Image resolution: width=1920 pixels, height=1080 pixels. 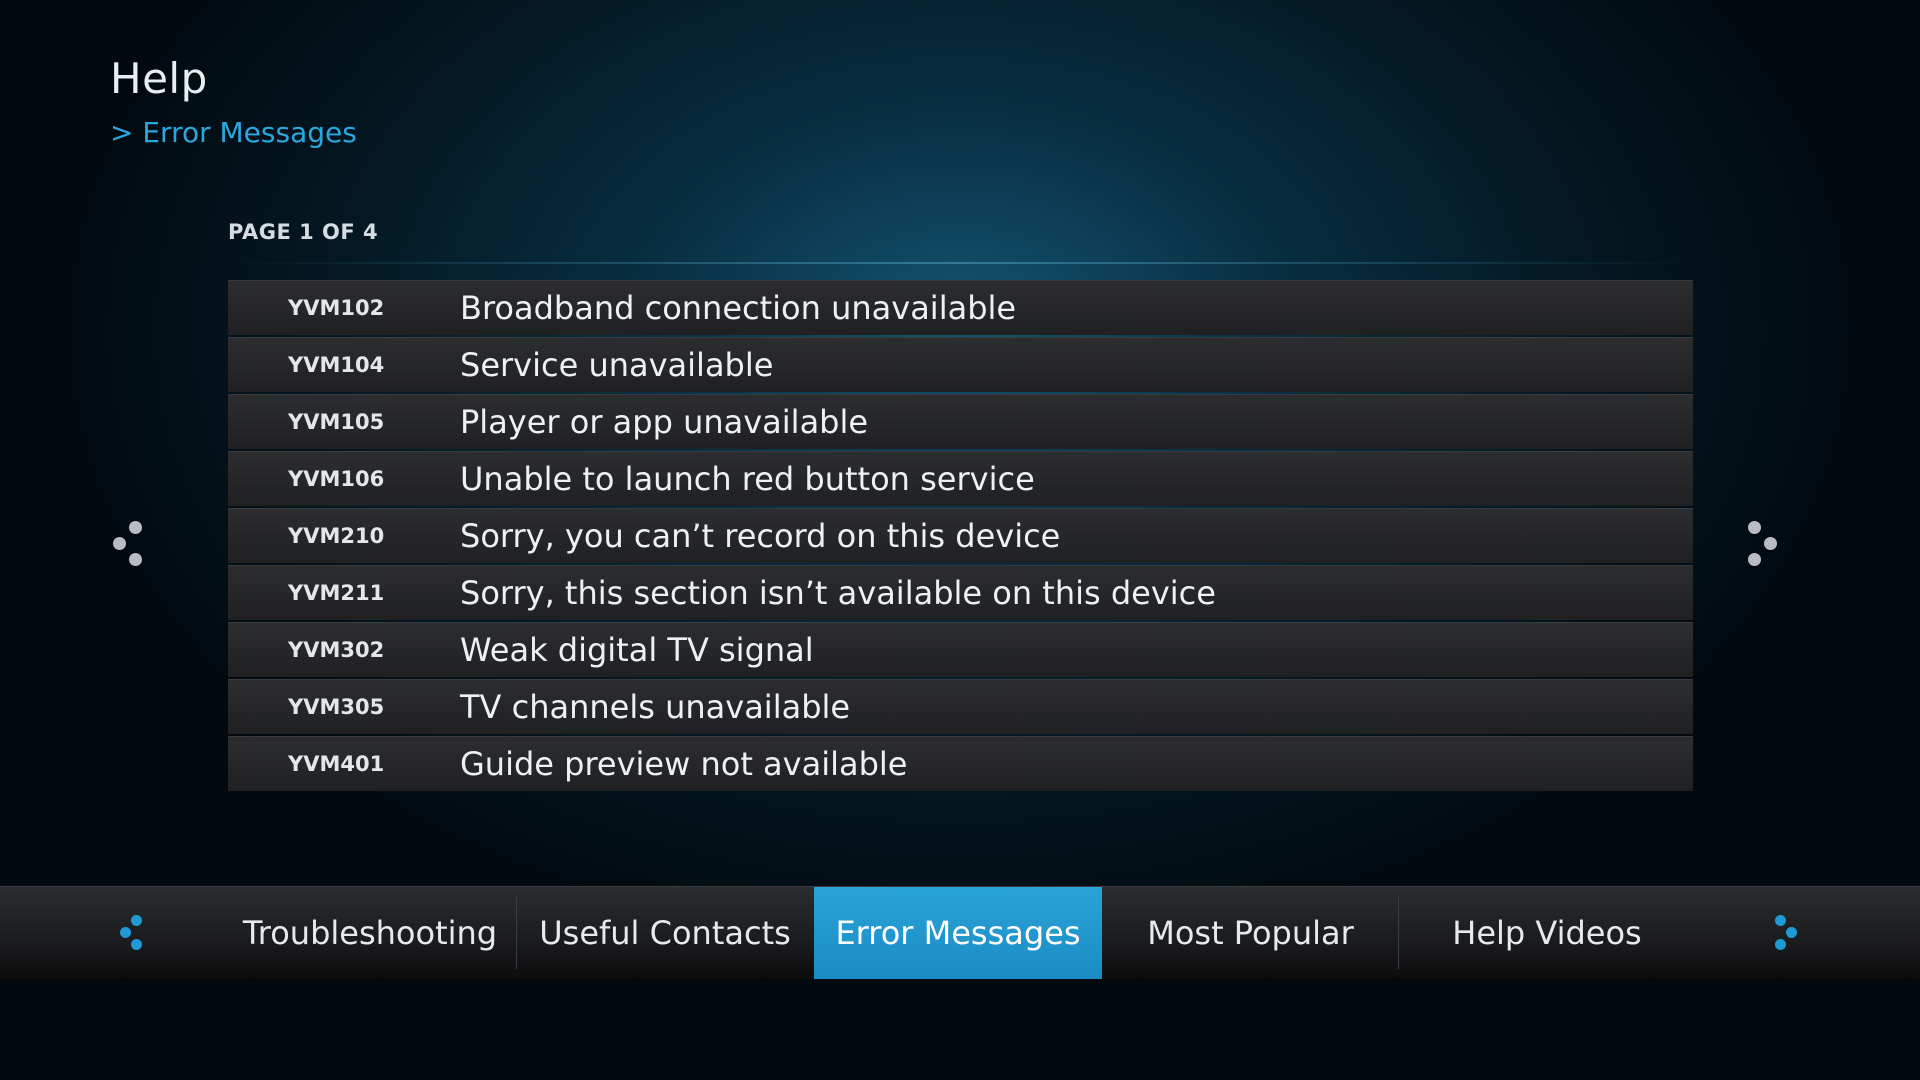 What do you see at coordinates (655, 707) in the screenshot?
I see `error-description: TV channels unavailable` at bounding box center [655, 707].